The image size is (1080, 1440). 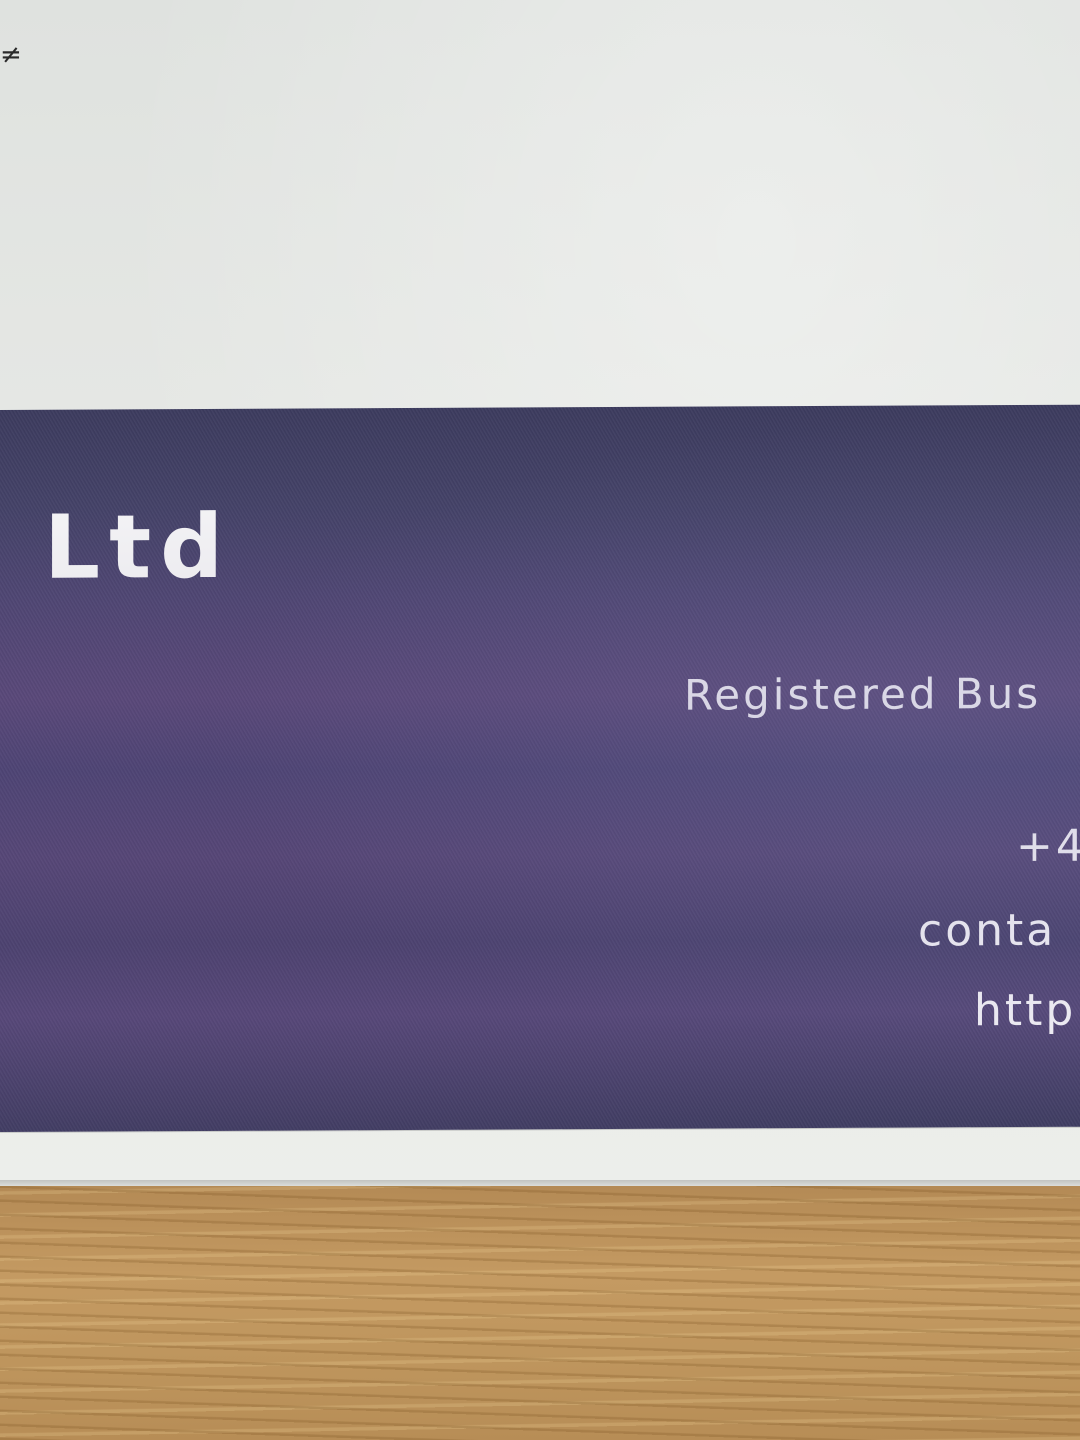 I want to click on registered-business-line: Registered Bus, so click(x=863, y=694).